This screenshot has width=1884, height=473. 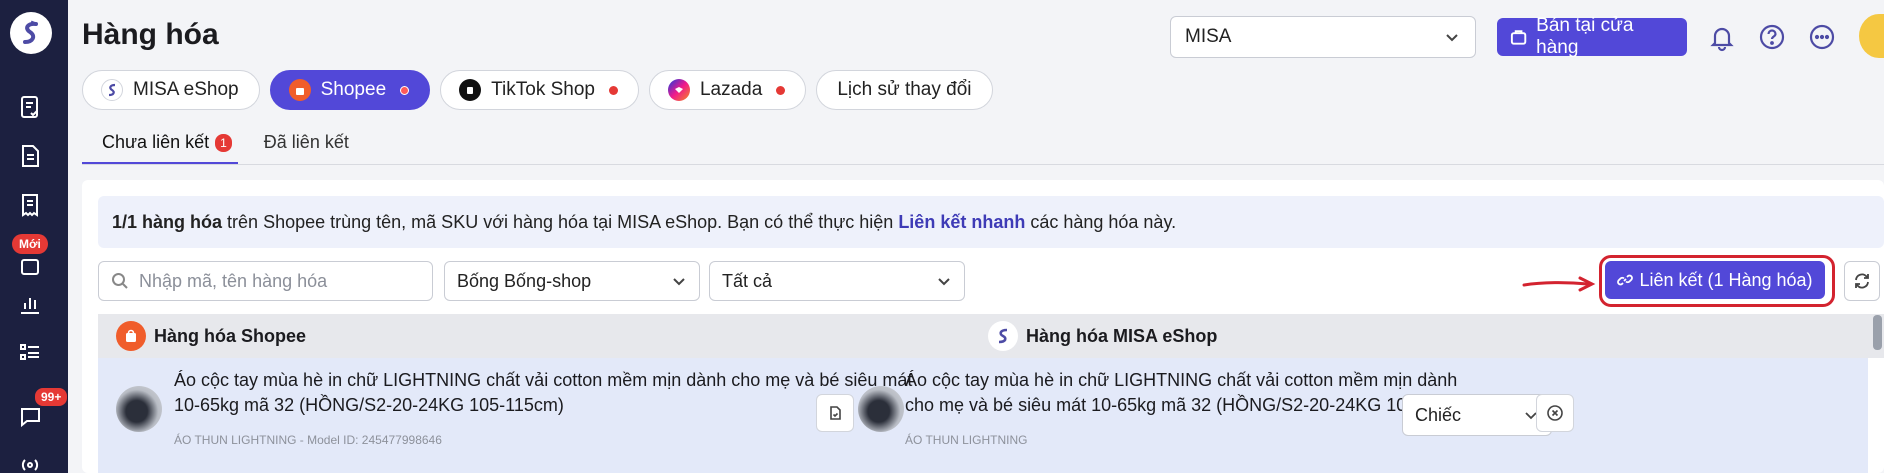 I want to click on shop-select: Bống Bống-shop, so click(x=572, y=281).